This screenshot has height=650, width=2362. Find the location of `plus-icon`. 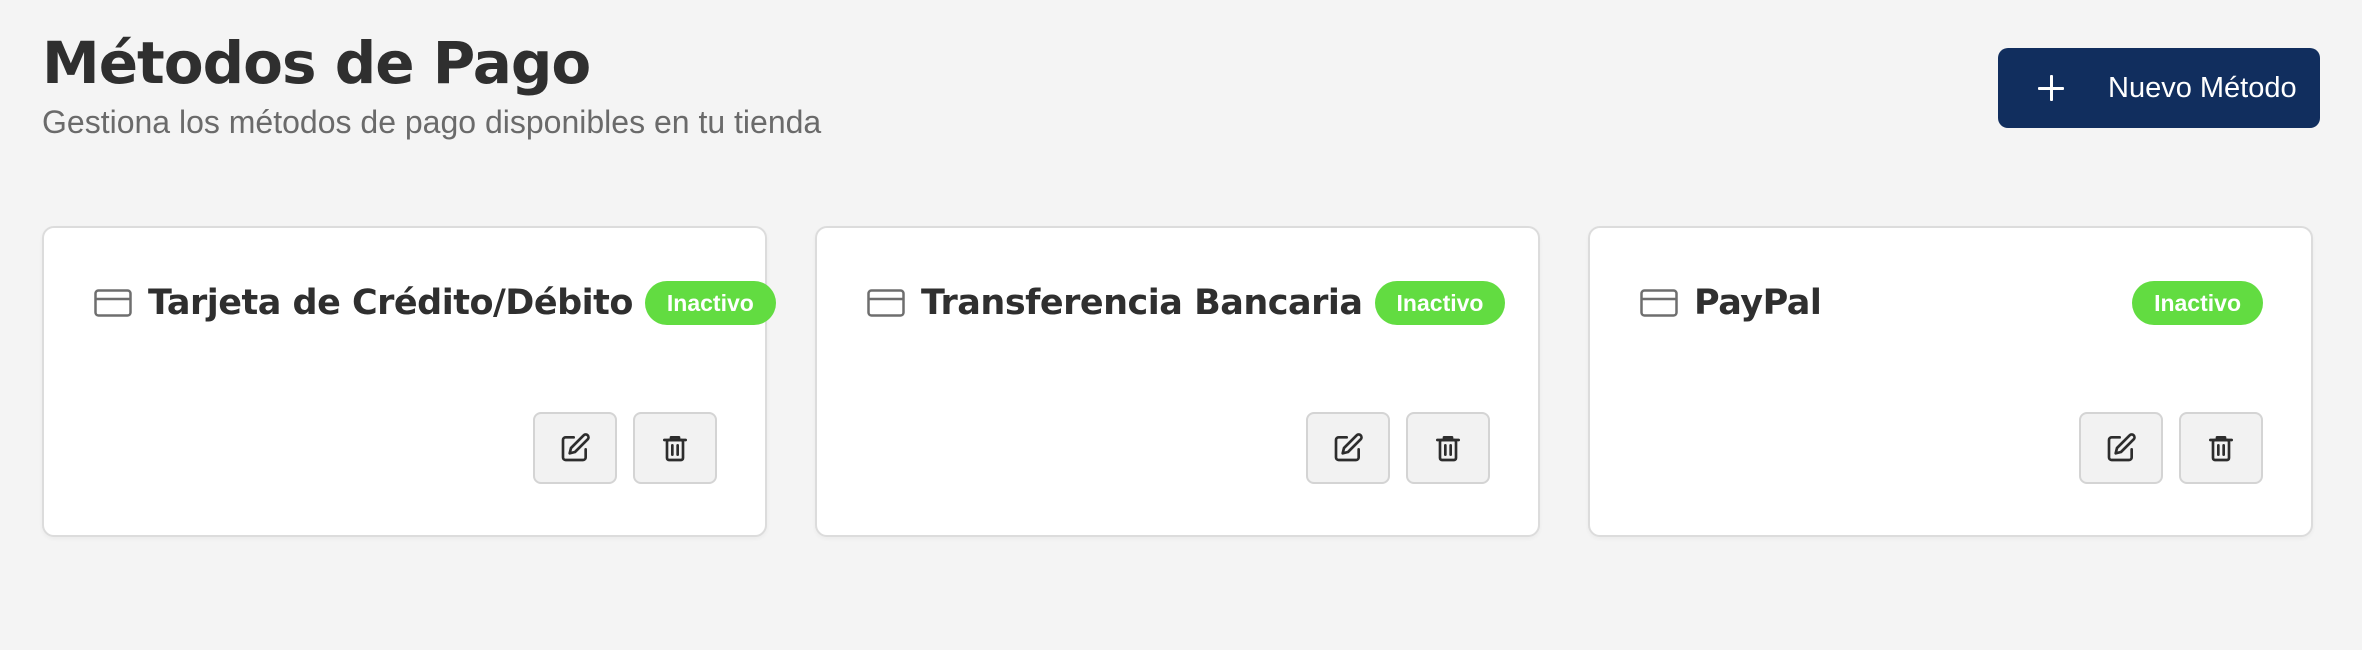

plus-icon is located at coordinates (2051, 88).